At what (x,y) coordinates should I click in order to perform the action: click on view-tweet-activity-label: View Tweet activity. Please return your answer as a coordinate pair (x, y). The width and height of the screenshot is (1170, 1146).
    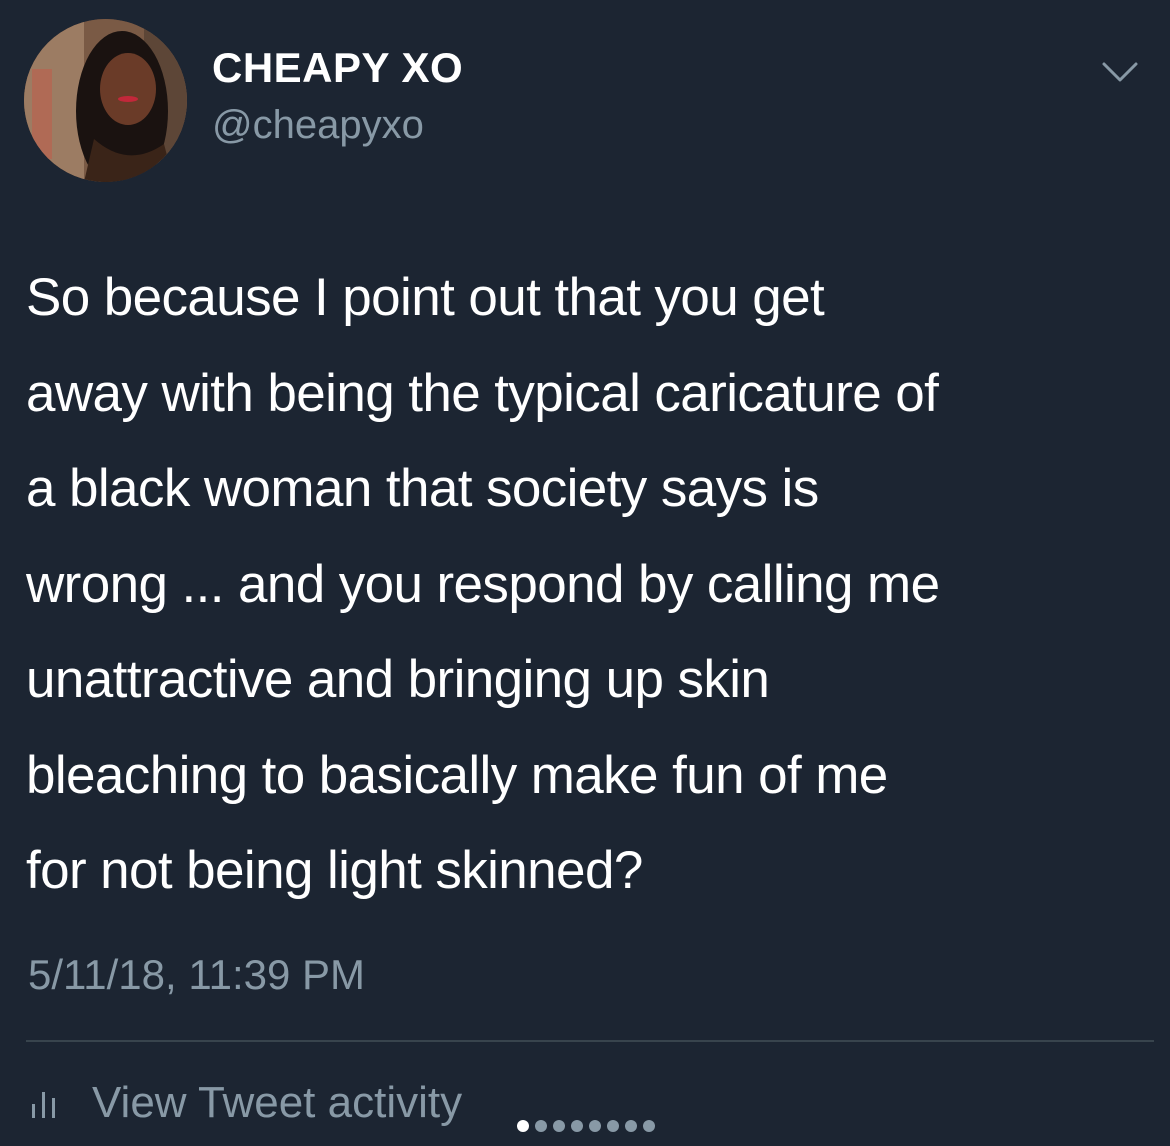
    Looking at the image, I should click on (277, 1102).